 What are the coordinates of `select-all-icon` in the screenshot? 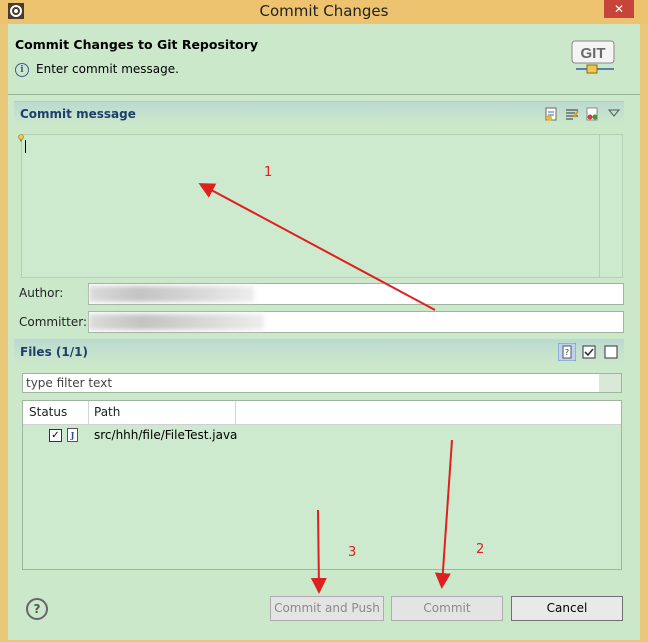 It's located at (589, 352).